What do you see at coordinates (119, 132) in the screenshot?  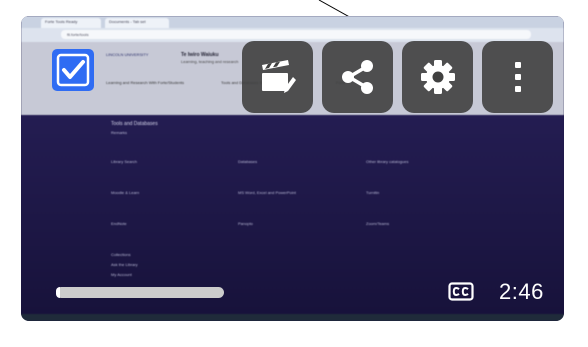 I see `section-subtitle: Remarks` at bounding box center [119, 132].